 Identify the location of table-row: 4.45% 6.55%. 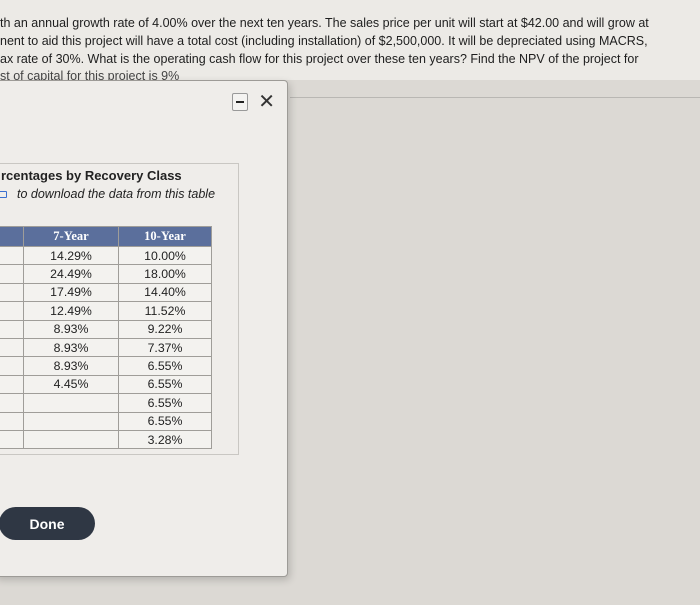
(106, 384).